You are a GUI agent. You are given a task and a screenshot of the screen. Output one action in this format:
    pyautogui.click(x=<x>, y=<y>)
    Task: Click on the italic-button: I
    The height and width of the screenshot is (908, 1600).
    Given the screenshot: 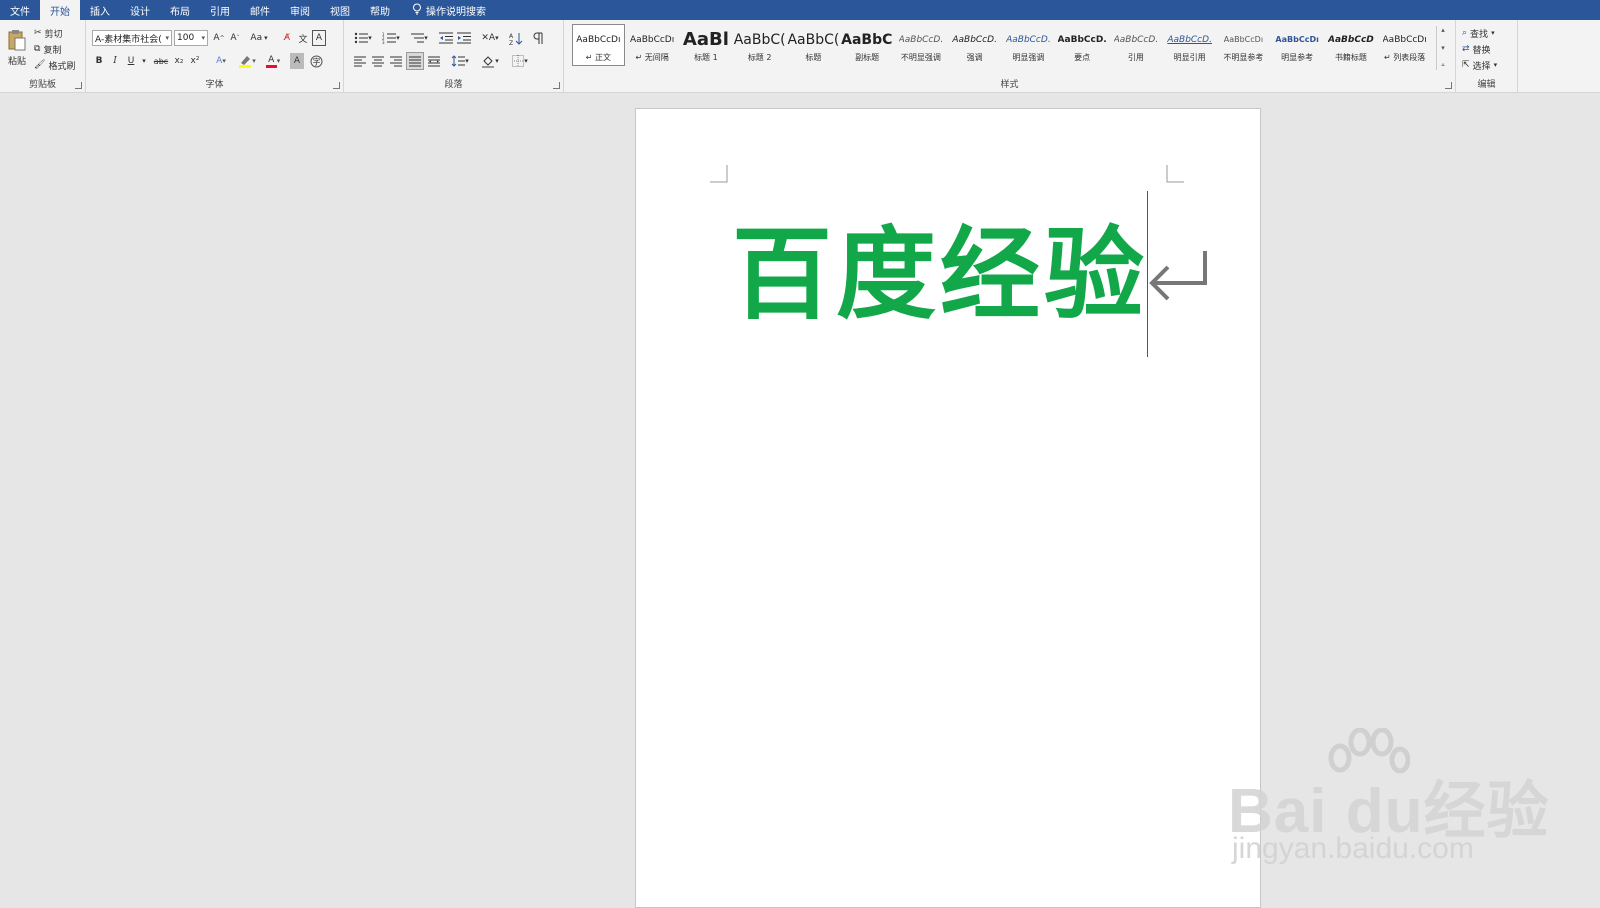 What is the action you would take?
    pyautogui.click(x=115, y=61)
    